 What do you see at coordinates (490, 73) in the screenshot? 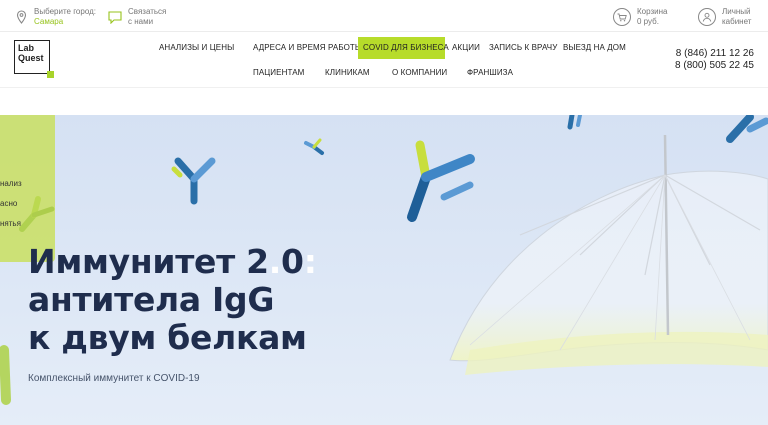
I see `nav-franchise: ФРАНШИЗА` at bounding box center [490, 73].